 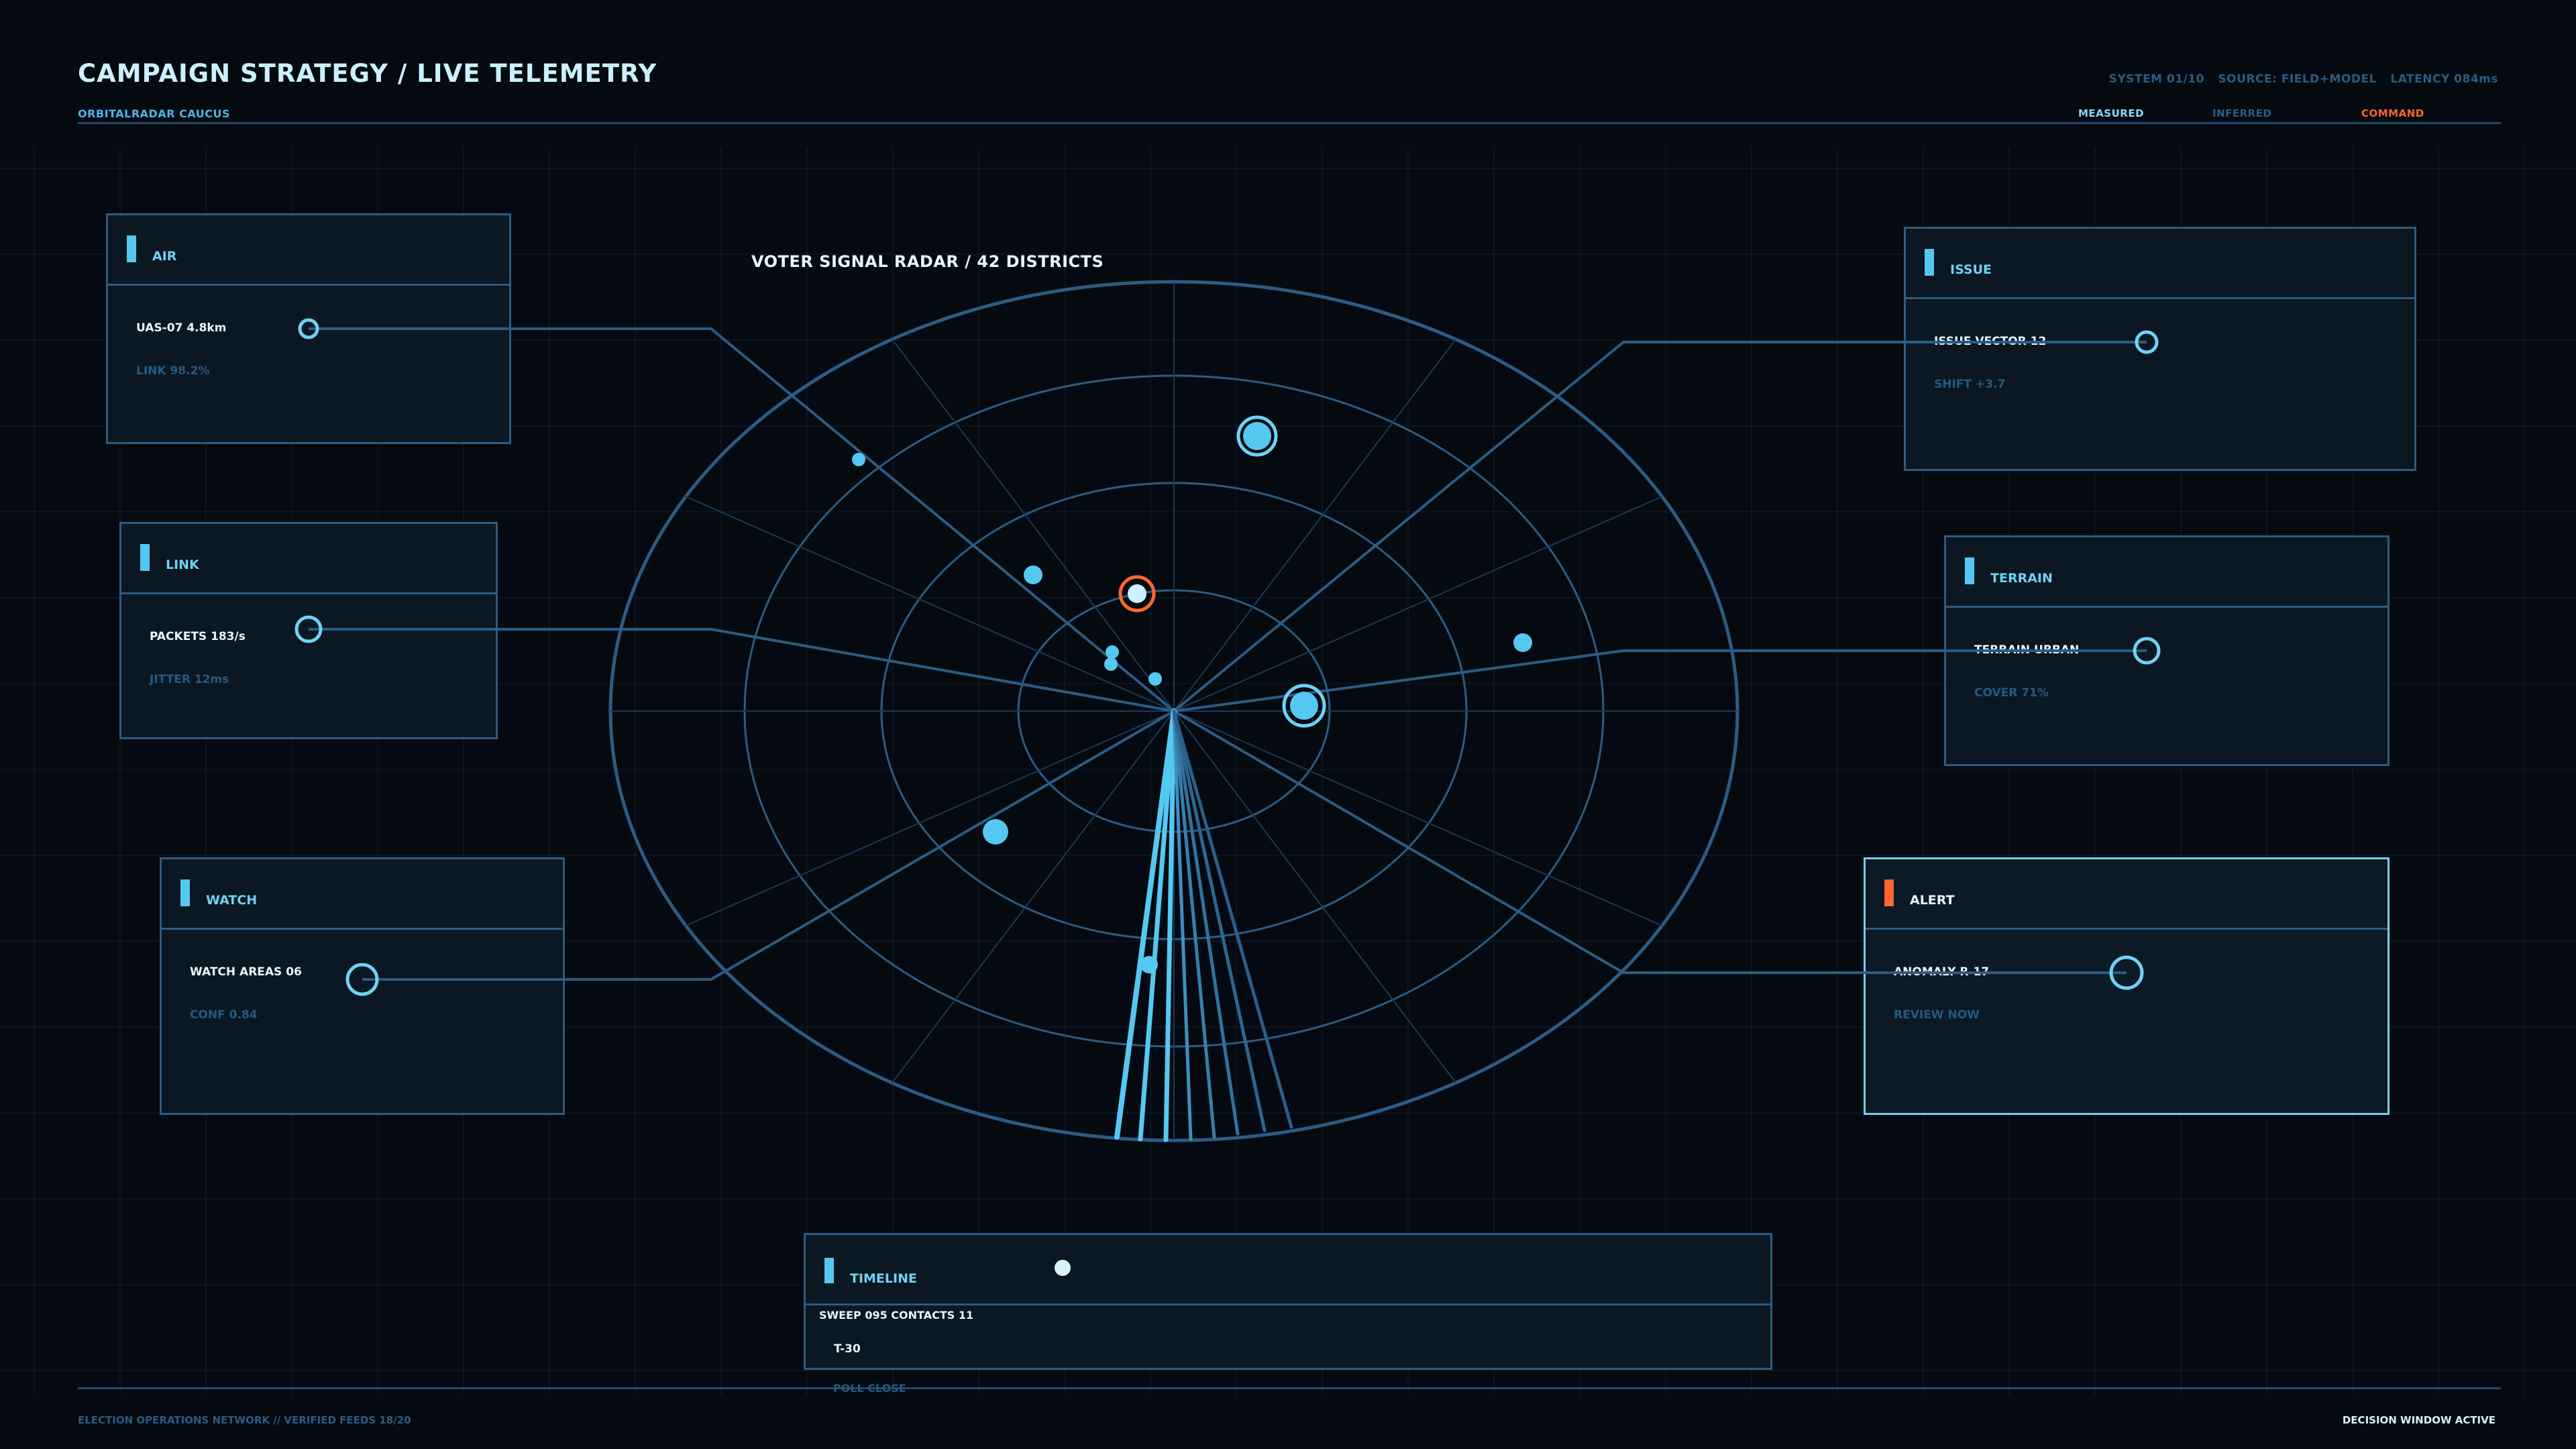 I want to click on decision-status: DECISION WINDOW ACTIVE, so click(x=2419, y=1420).